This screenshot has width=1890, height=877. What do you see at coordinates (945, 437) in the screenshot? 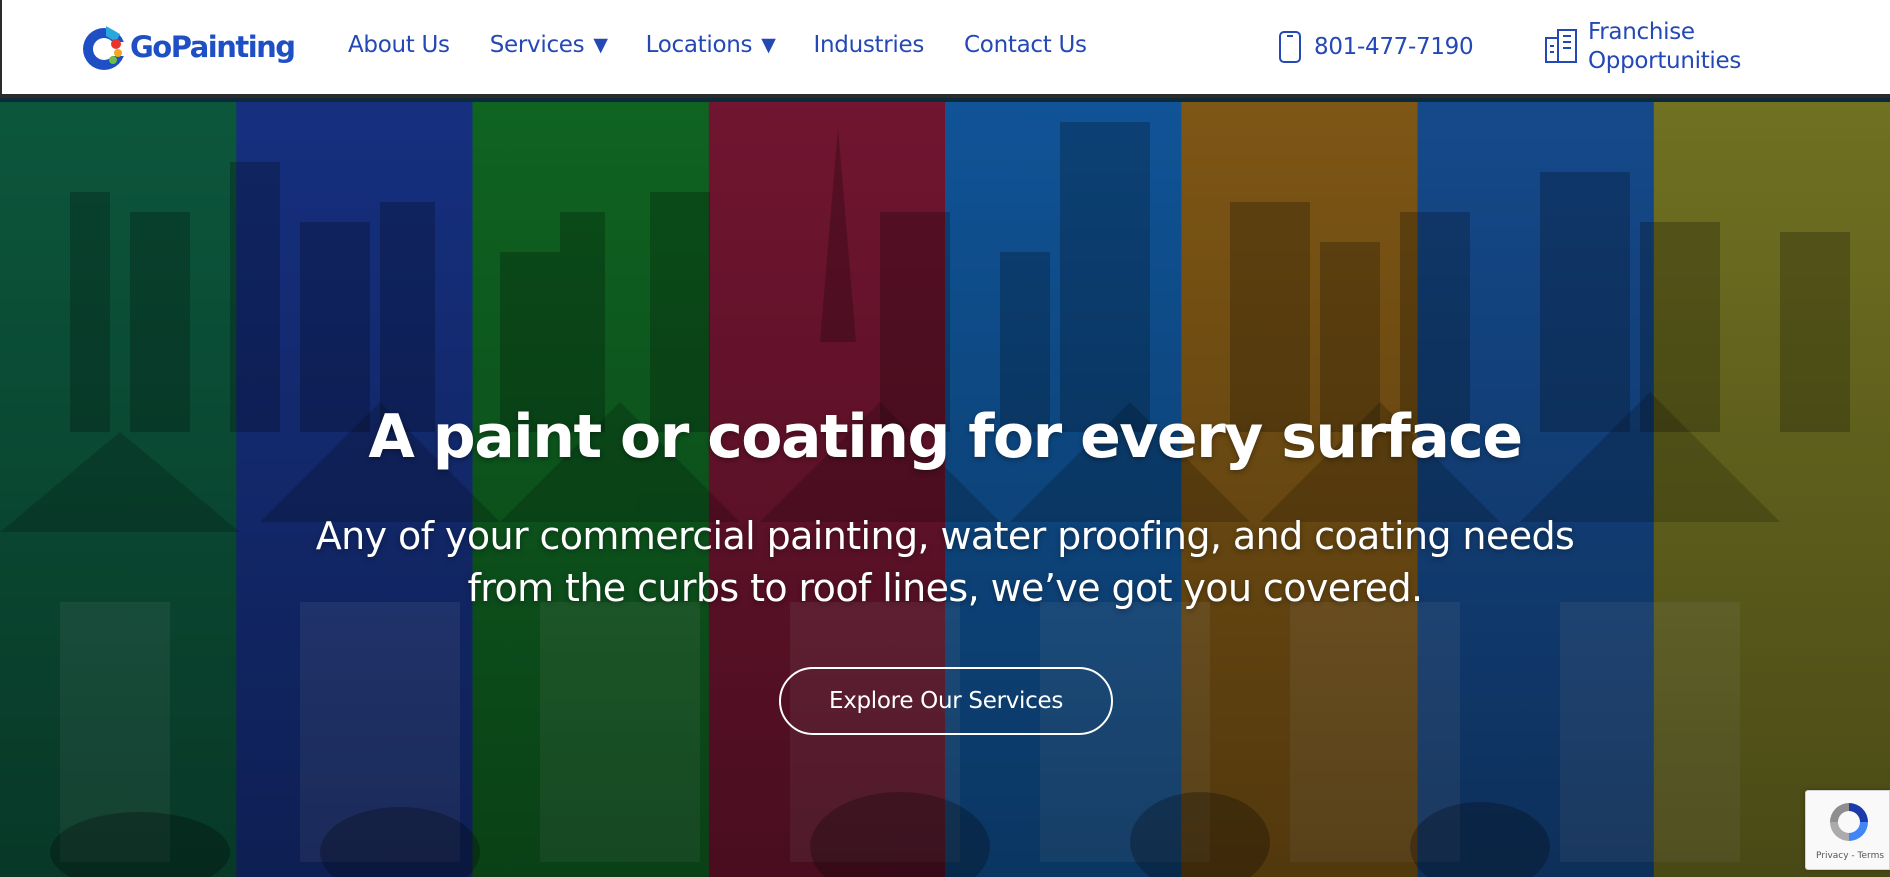
I see `hero-headline: A paint or coating for every surface` at bounding box center [945, 437].